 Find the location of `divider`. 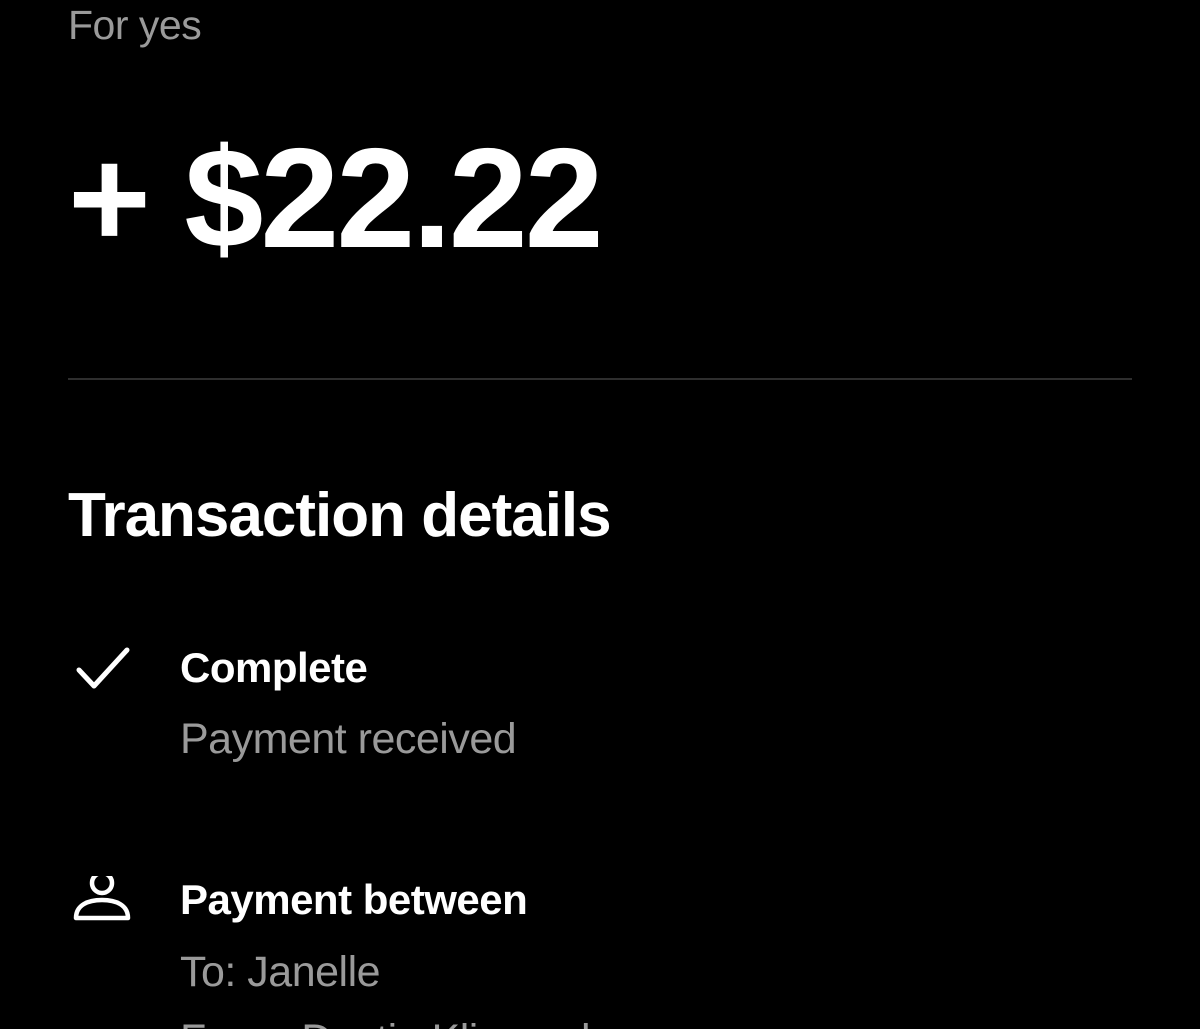

divider is located at coordinates (600, 379).